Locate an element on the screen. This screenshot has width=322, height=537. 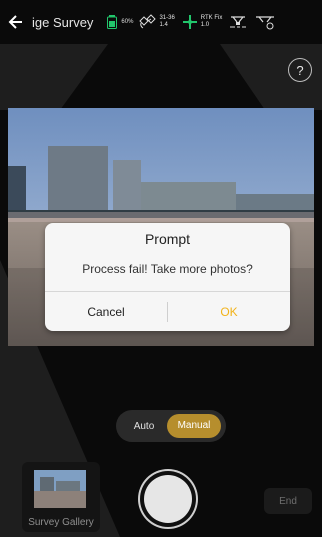
rtk-crosshair-icon is located at coordinates (190, 22).